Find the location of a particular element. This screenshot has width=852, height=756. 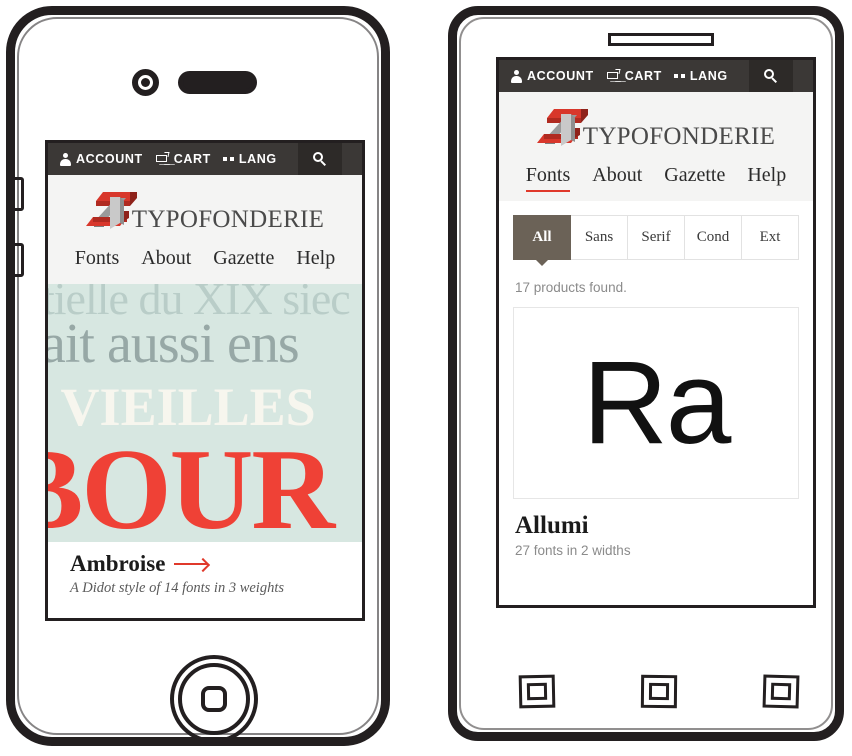

product-title-row: Ambroise is located at coordinates (205, 564).